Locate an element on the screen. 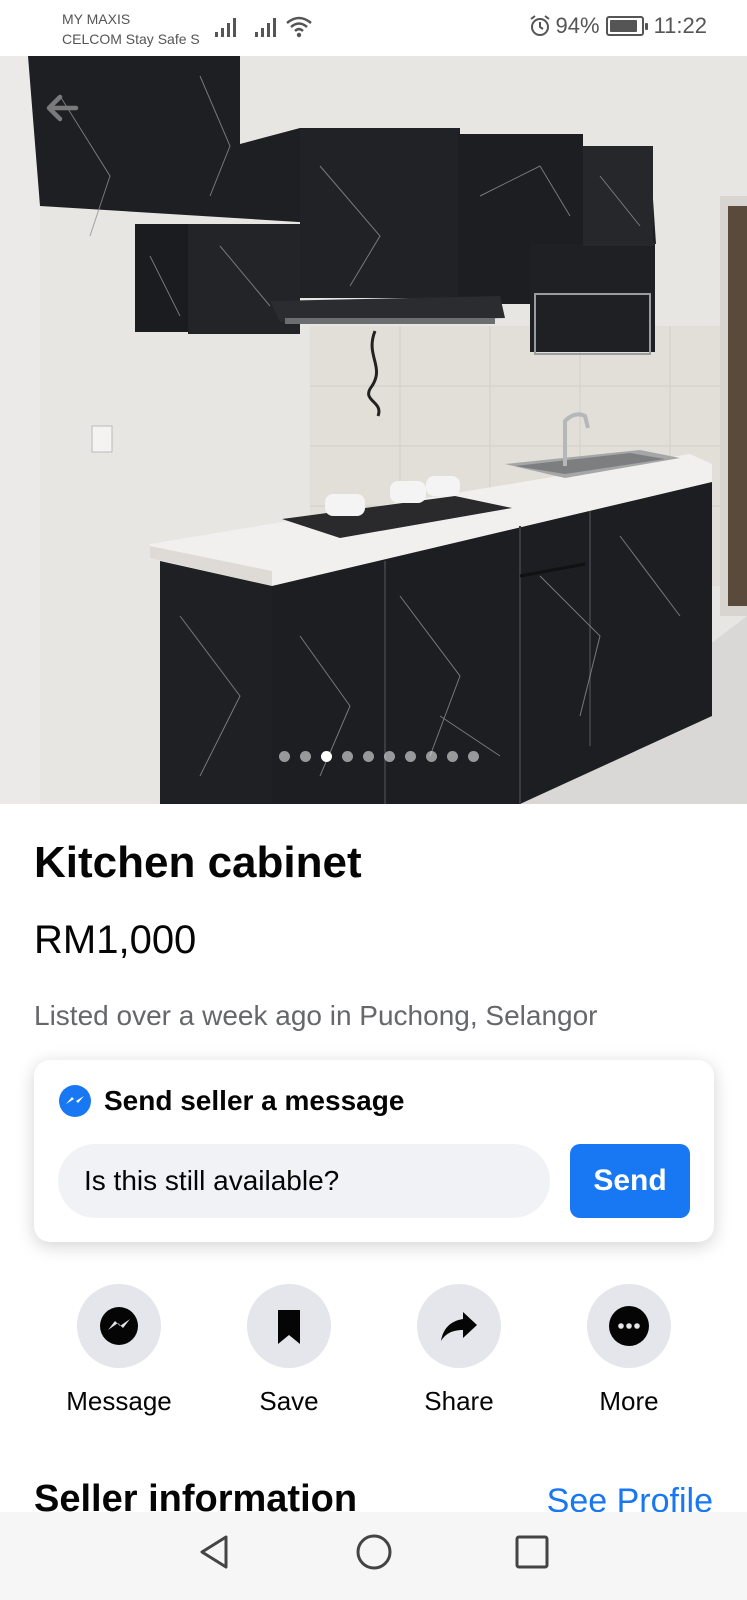 The height and width of the screenshot is (1600, 747). battery-icon is located at coordinates (626, 26).